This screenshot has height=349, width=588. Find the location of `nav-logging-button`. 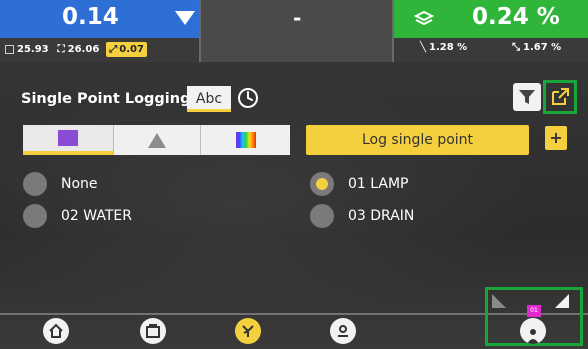

nav-logging-button is located at coordinates (248, 331).